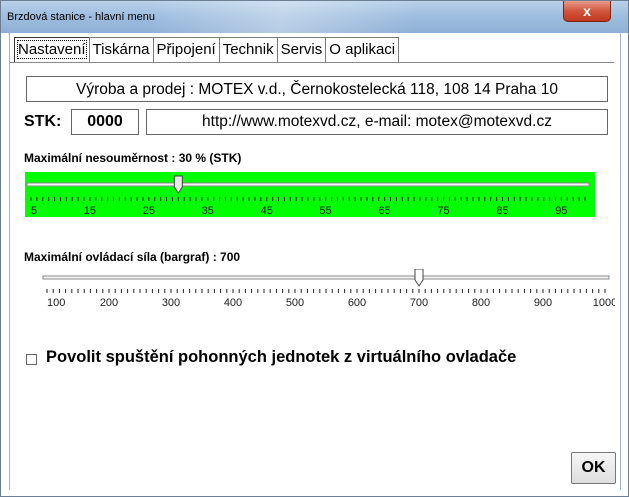 This screenshot has width=629, height=497. What do you see at coordinates (109, 303) in the screenshot?
I see `force-slider-tick-label: 200` at bounding box center [109, 303].